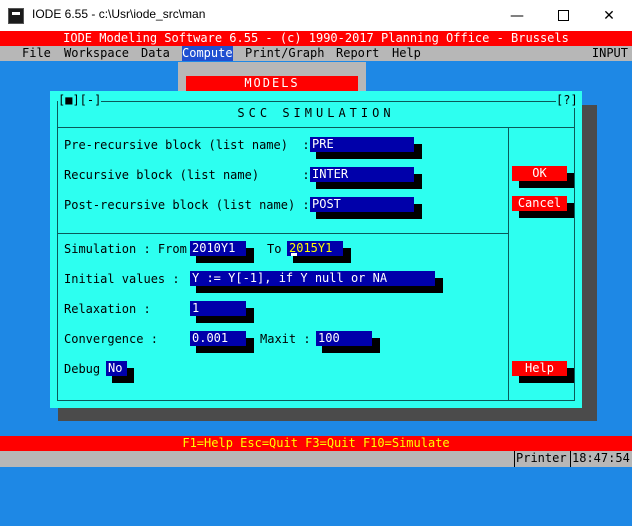 The image size is (632, 526). What do you see at coordinates (96, 53) in the screenshot?
I see `menu-workspace: Workspace` at bounding box center [96, 53].